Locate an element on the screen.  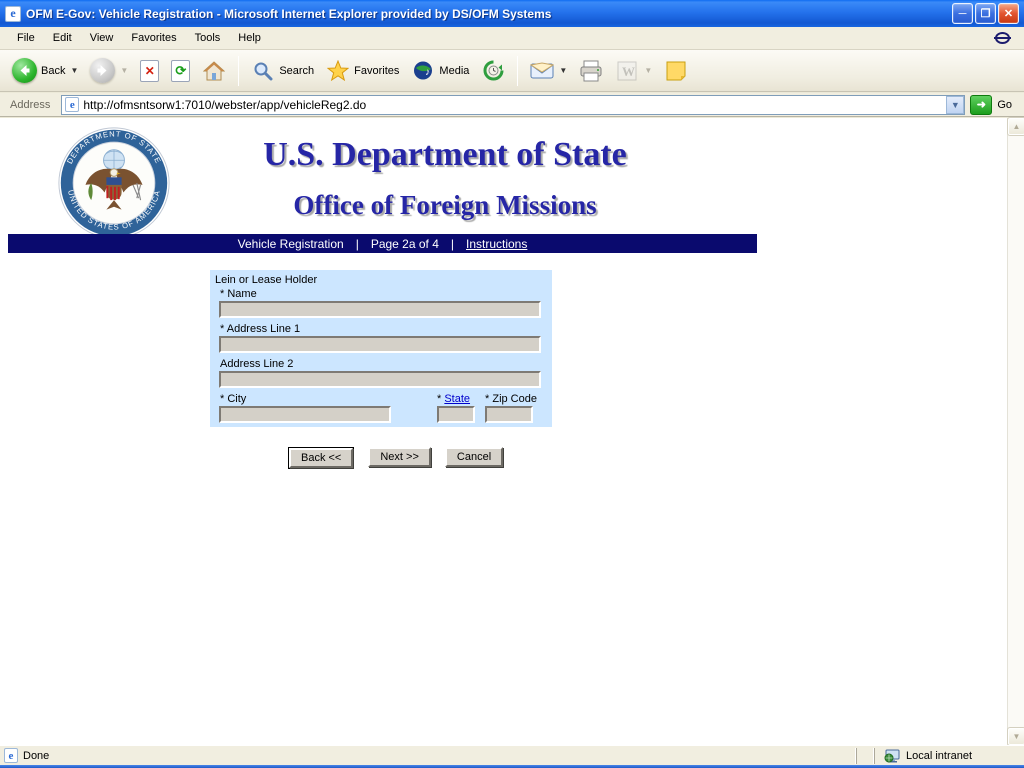
city-label: * City is located at coordinates (233, 399).